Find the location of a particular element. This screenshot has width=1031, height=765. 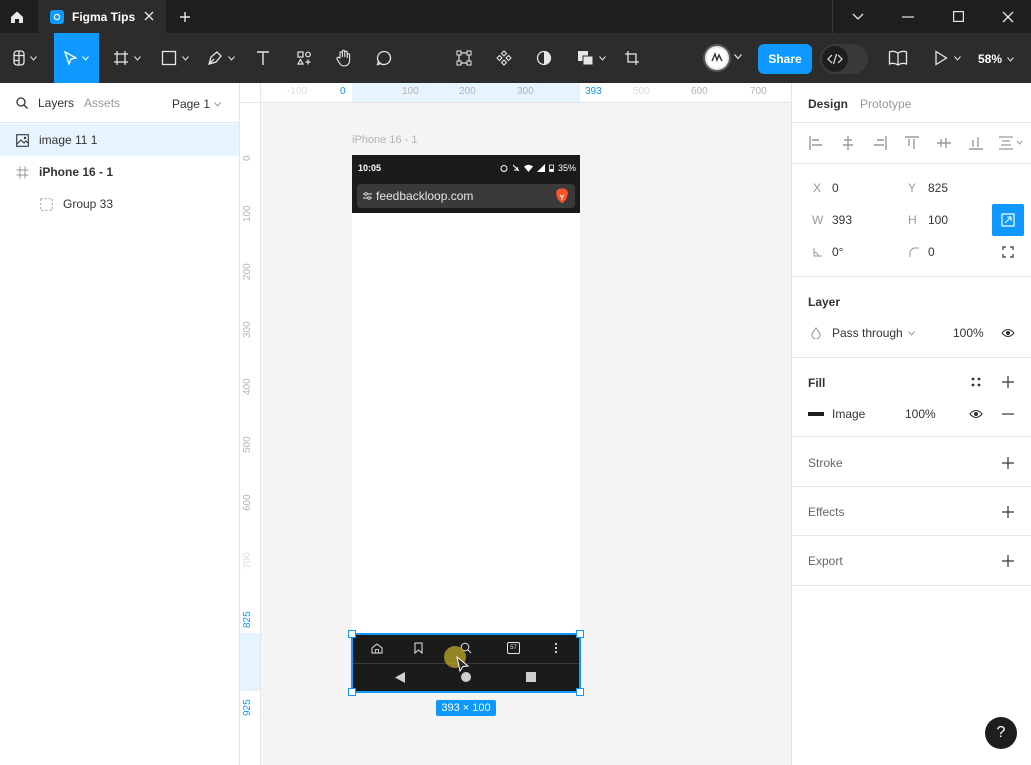

remove-fill-icon is located at coordinates (1008, 414).